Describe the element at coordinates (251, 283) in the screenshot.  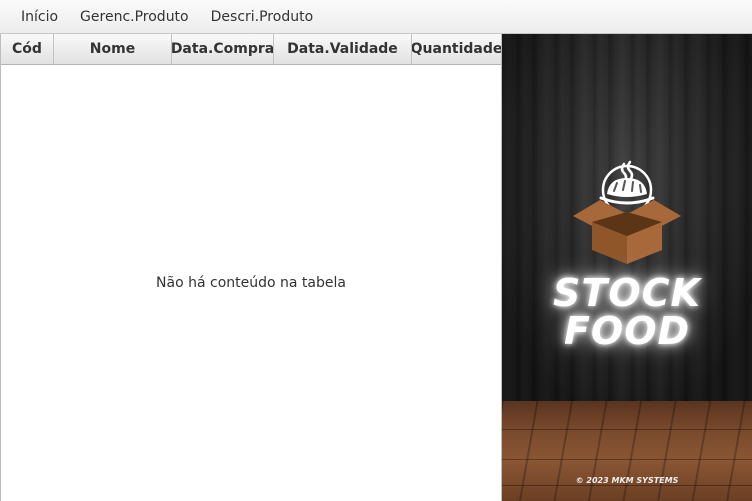
I see `empty-table-message: Não há conteúdo na tabela` at that location.